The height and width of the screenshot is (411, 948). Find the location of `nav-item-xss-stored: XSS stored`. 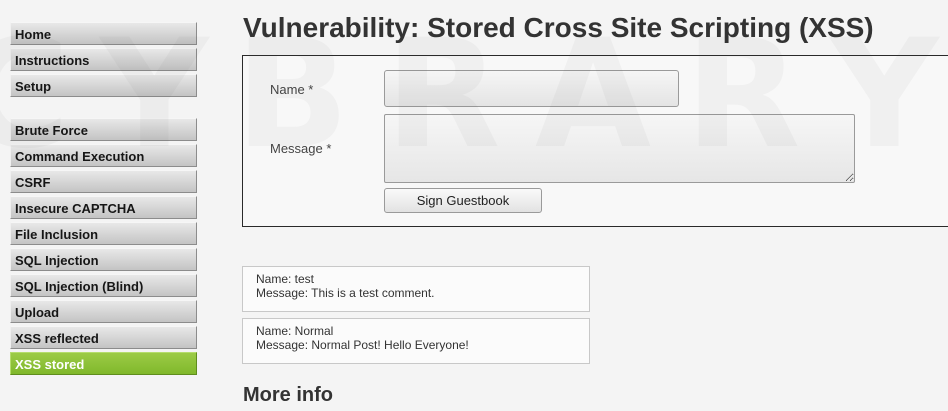

nav-item-xss-stored: XSS stored is located at coordinates (103, 363).